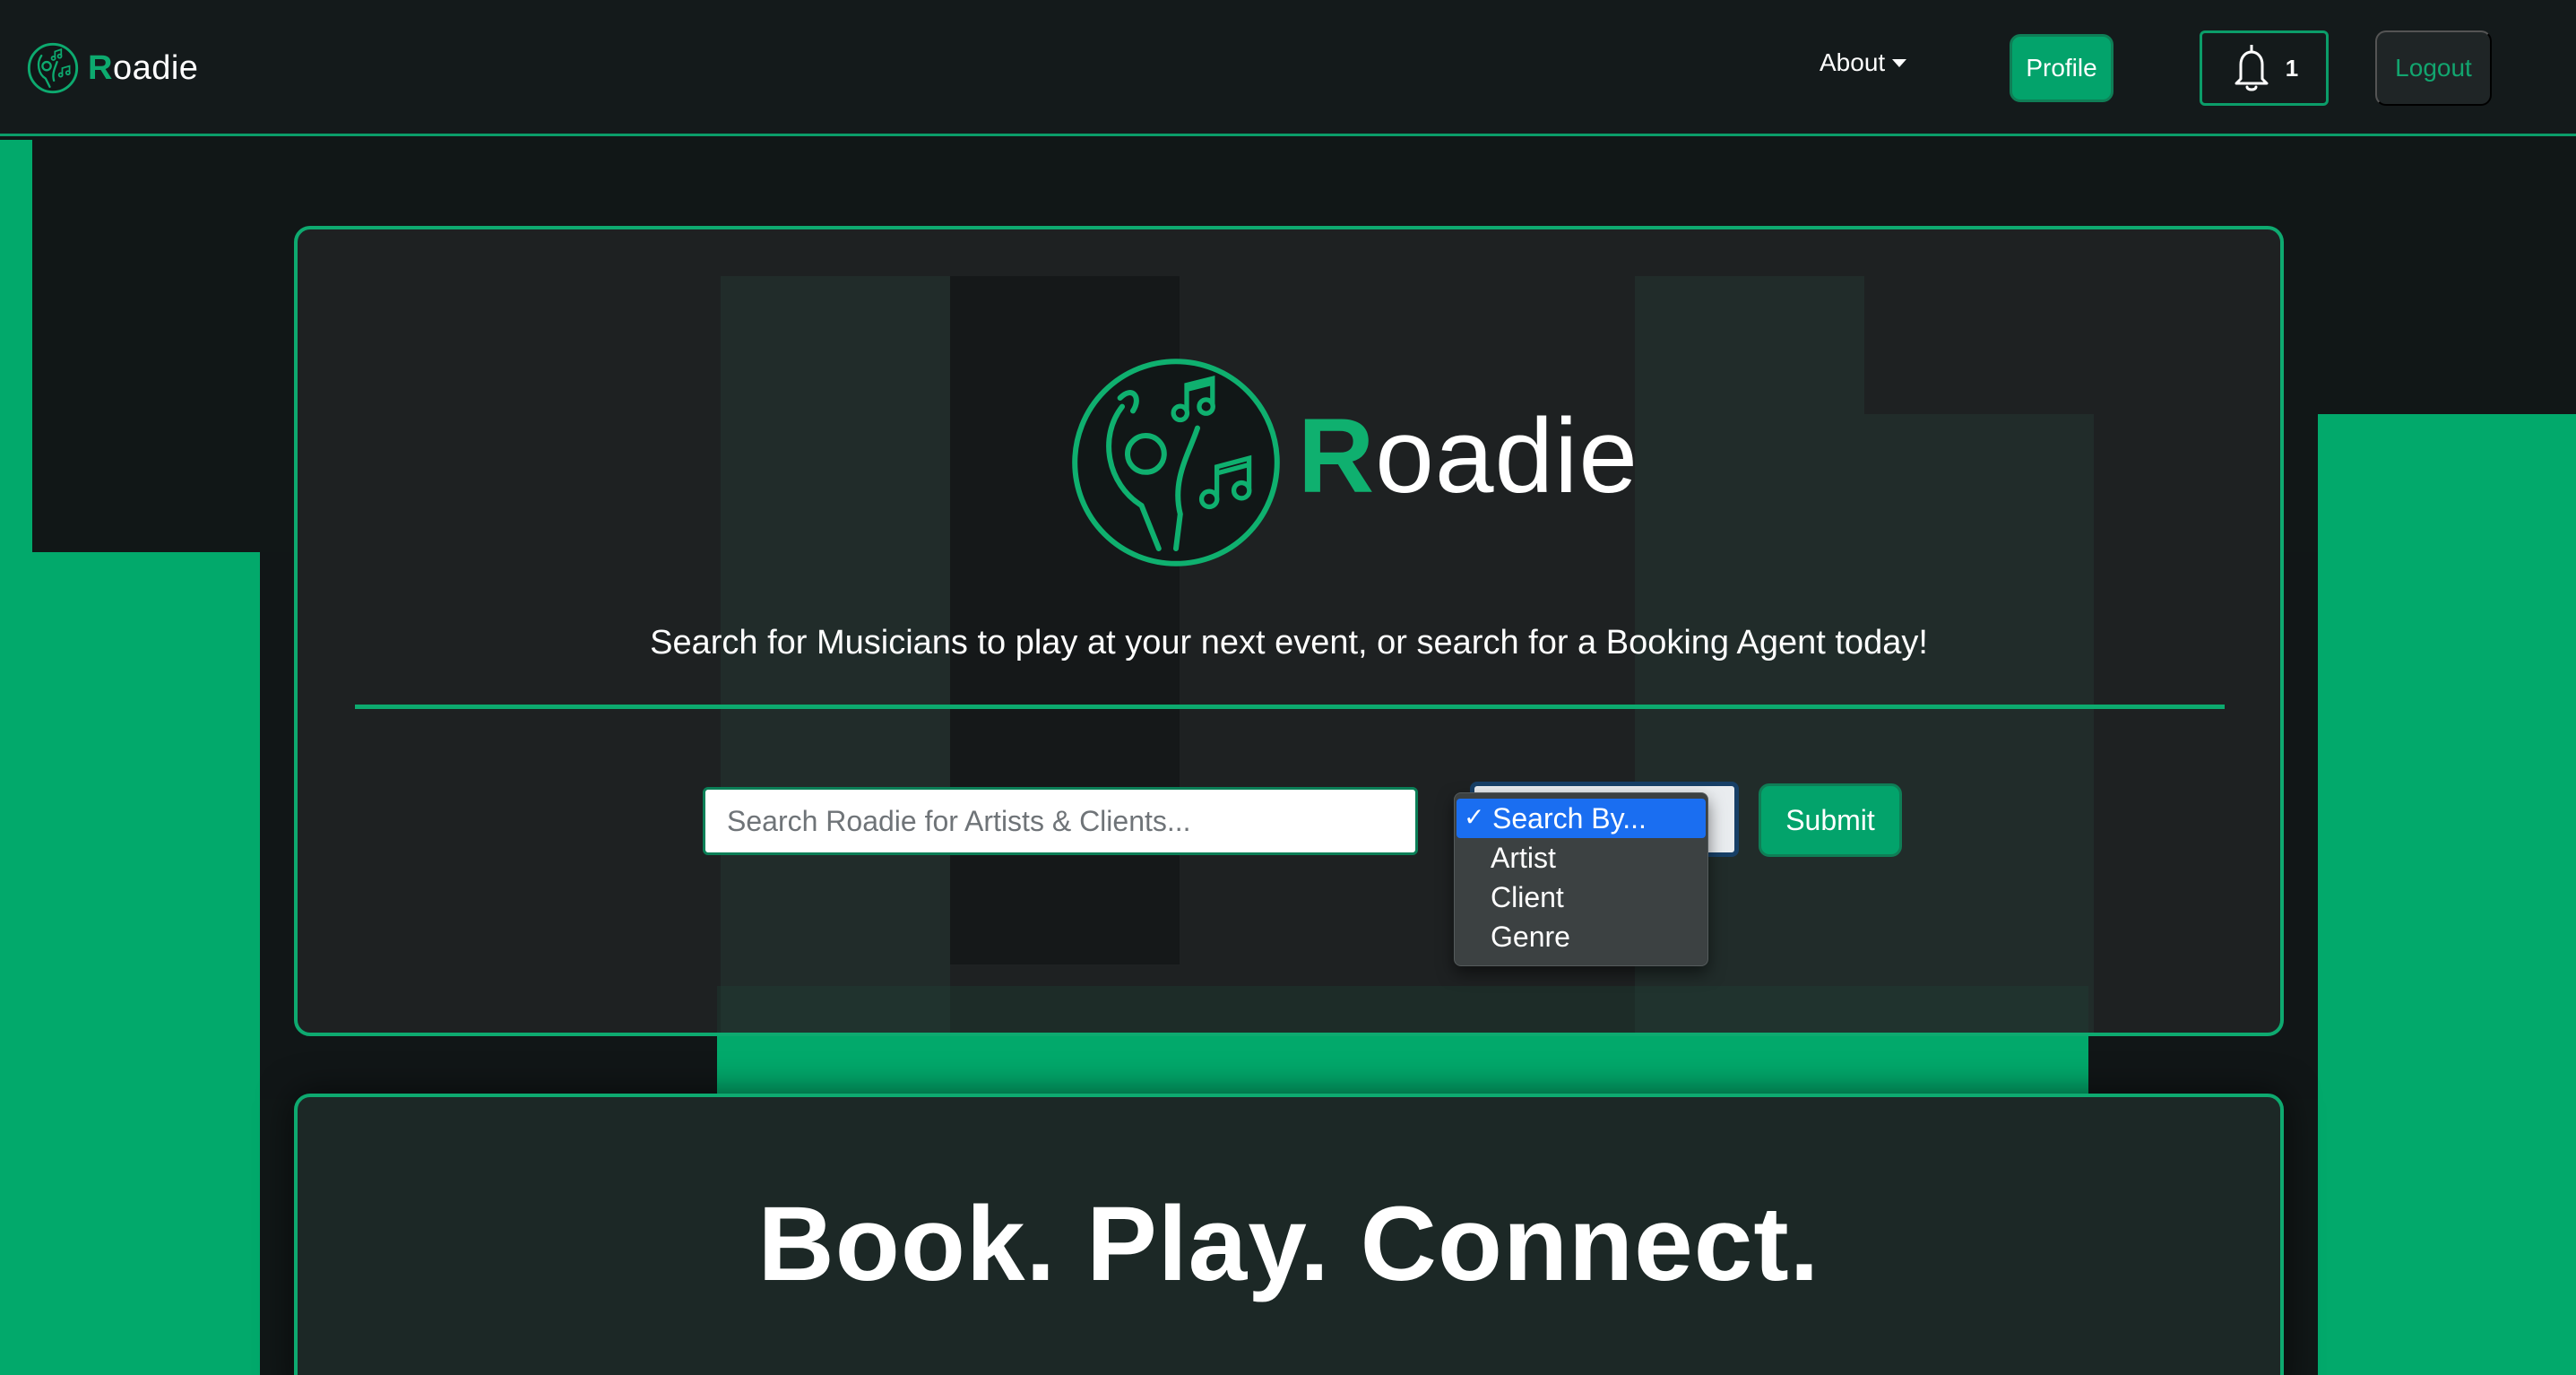  I want to click on card-background-block, so click(1979, 723).